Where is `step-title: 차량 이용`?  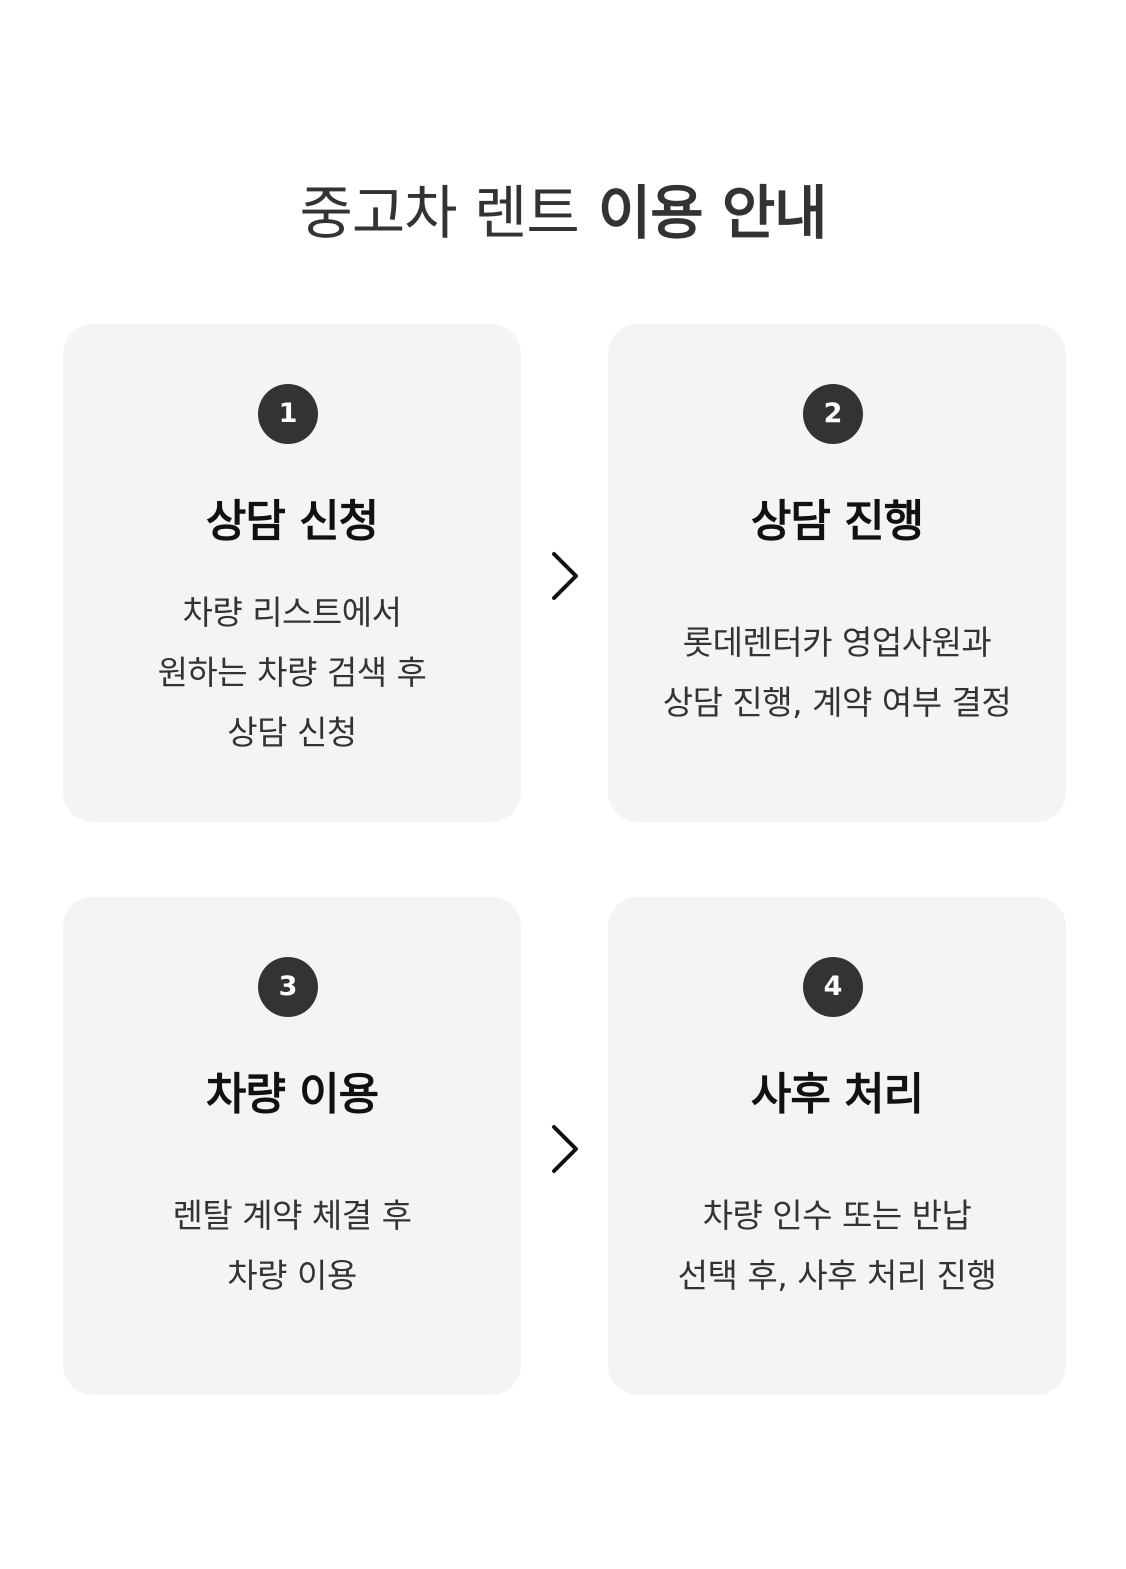 step-title: 차량 이용 is located at coordinates (292, 1094).